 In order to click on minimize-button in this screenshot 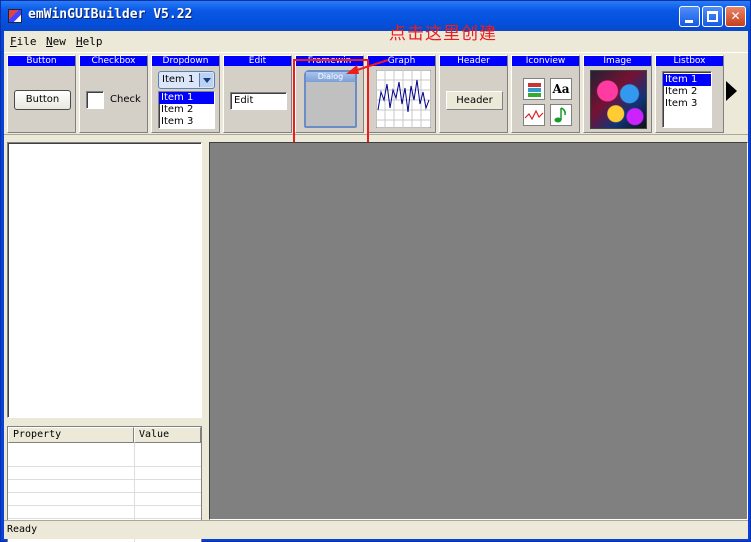, I will do `click(689, 16)`.